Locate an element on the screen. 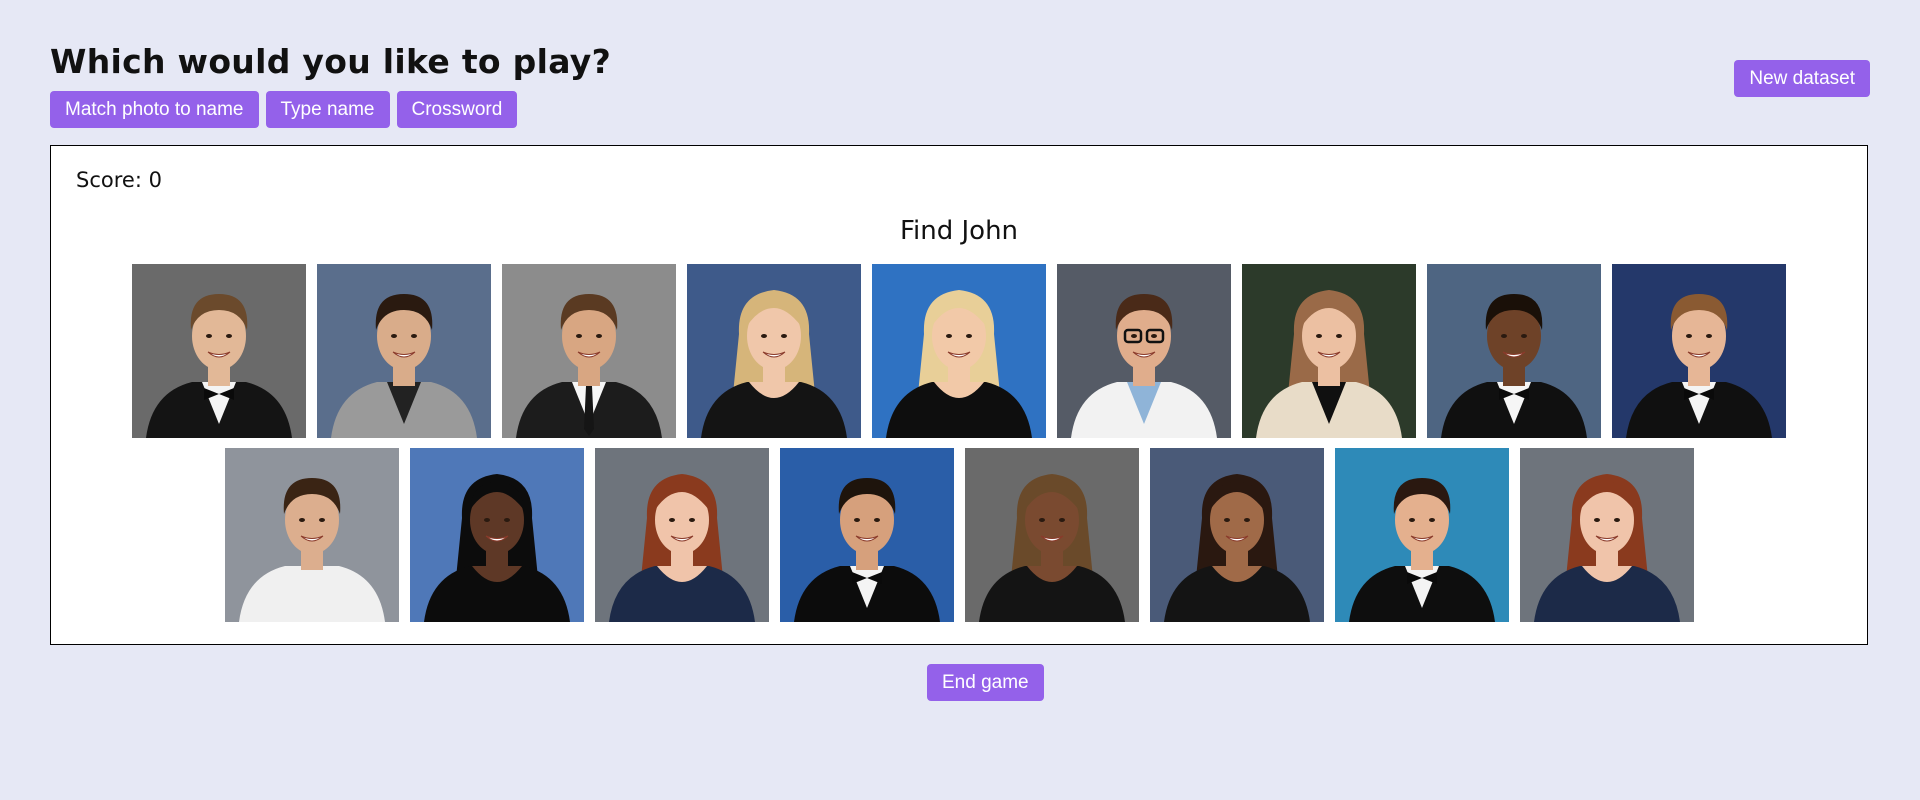 Image resolution: width=1920 pixels, height=800 pixels. jacket-portrait is located at coordinates (404, 351).